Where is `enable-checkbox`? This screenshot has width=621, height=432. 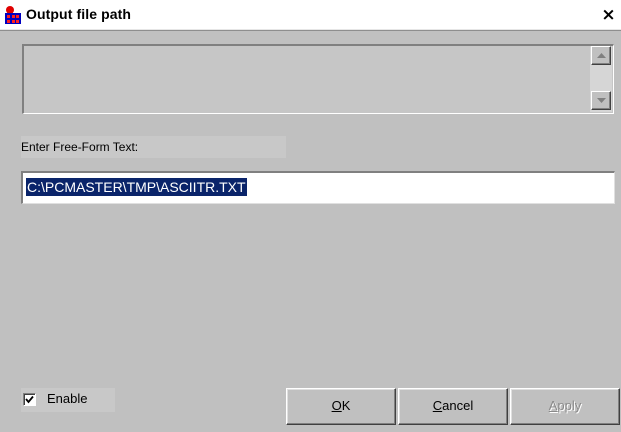
enable-checkbox is located at coordinates (29, 399).